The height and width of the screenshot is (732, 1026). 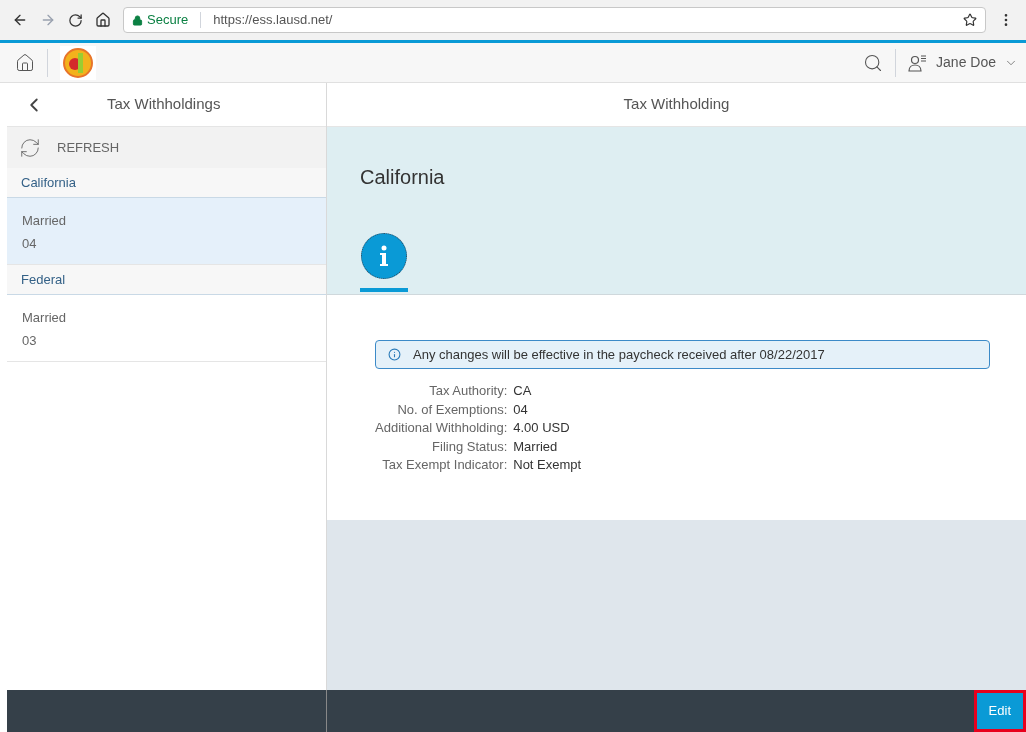 I want to click on field-label: Filing Status:, so click(x=469, y=446).